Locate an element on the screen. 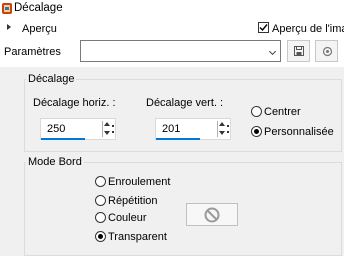 Image resolution: width=344 pixels, height=256 pixels. horizontal-offset-value: 250 is located at coordinates (56, 129).